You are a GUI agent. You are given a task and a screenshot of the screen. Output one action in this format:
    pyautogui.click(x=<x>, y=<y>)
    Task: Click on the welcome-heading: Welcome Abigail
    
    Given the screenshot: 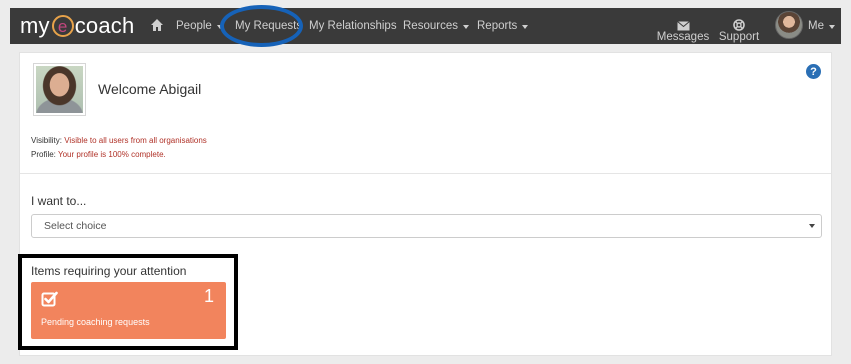 What is the action you would take?
    pyautogui.click(x=150, y=89)
    